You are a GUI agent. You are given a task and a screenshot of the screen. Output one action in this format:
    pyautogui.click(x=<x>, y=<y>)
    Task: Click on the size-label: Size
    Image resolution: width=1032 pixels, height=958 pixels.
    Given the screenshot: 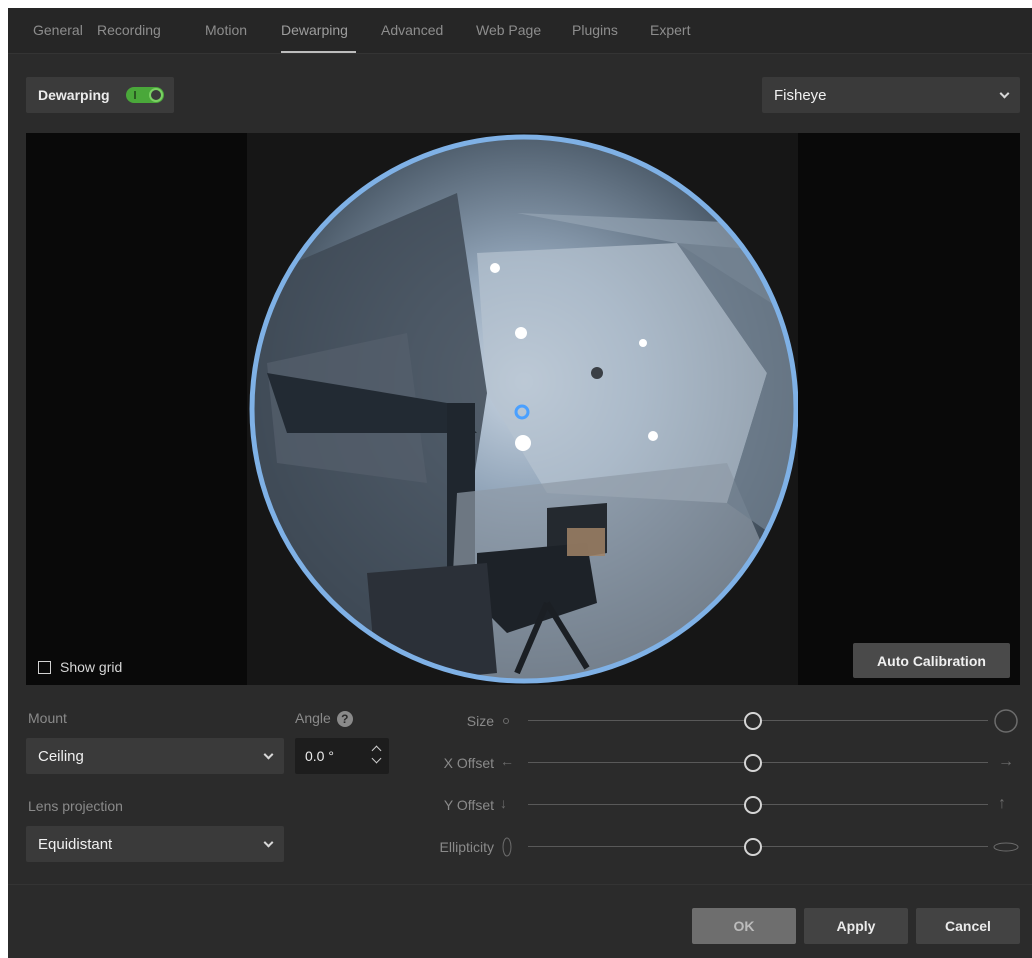 What is the action you would take?
    pyautogui.click(x=480, y=721)
    